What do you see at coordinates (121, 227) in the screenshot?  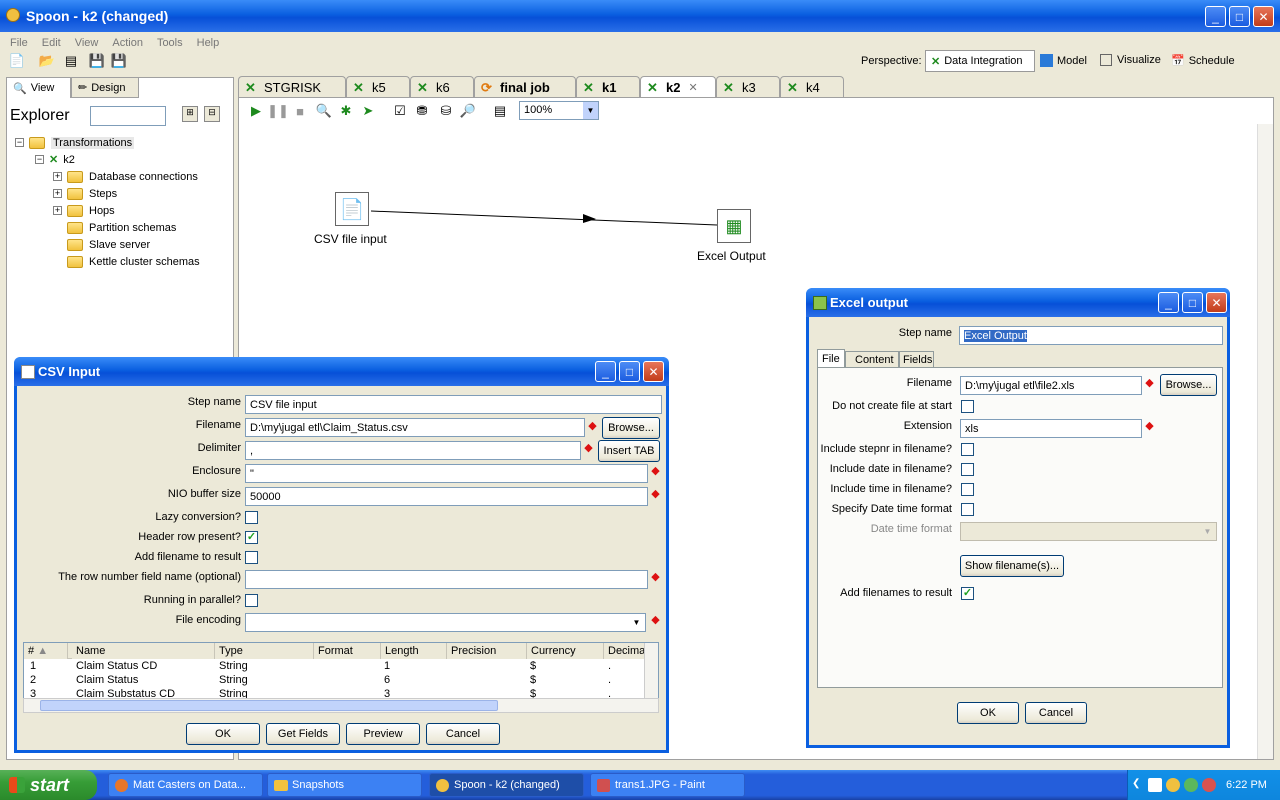 I see `tree-item-partition-schemas: Partition schemas` at bounding box center [121, 227].